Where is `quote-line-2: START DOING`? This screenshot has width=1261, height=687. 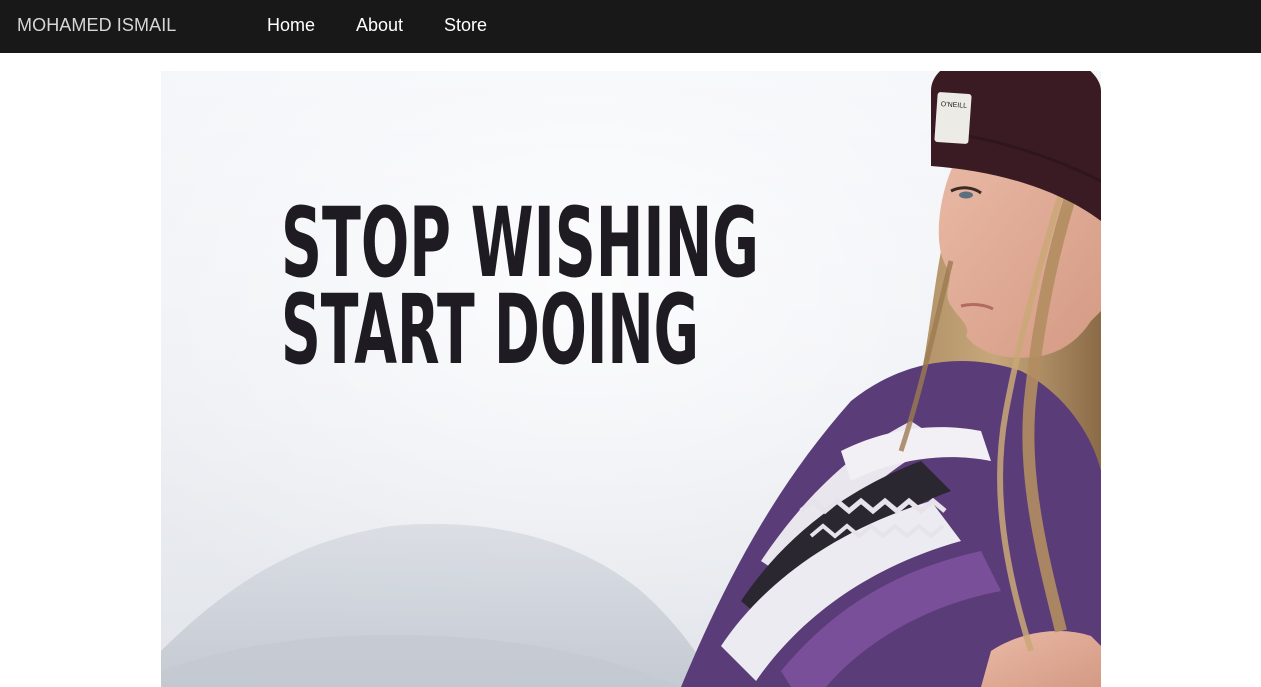 quote-line-2: START DOING is located at coordinates (490, 330).